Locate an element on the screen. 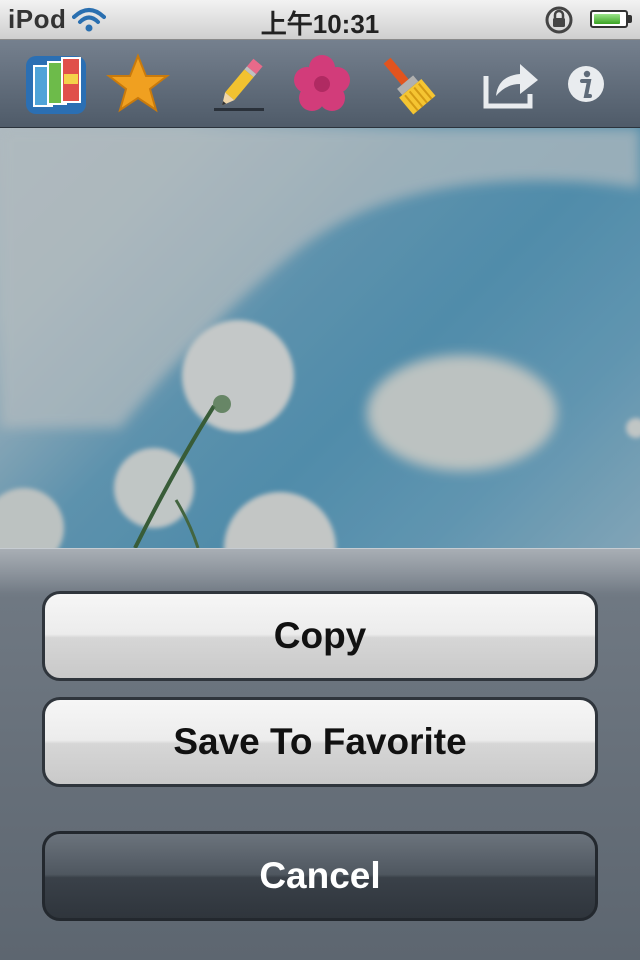 The height and width of the screenshot is (960, 640). pencil-icon is located at coordinates (240, 84).